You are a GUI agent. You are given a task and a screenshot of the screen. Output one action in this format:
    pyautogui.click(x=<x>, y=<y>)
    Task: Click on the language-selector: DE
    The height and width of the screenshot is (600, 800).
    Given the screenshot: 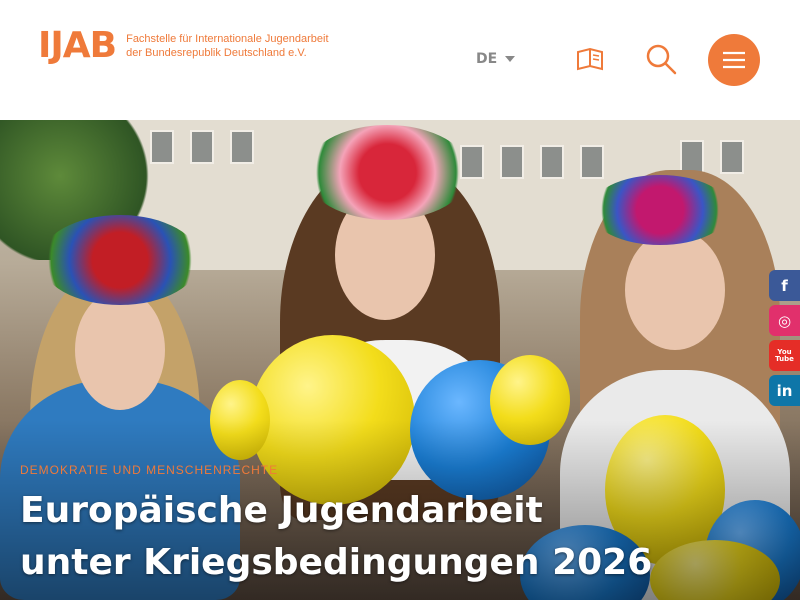 What is the action you would take?
    pyautogui.click(x=496, y=59)
    